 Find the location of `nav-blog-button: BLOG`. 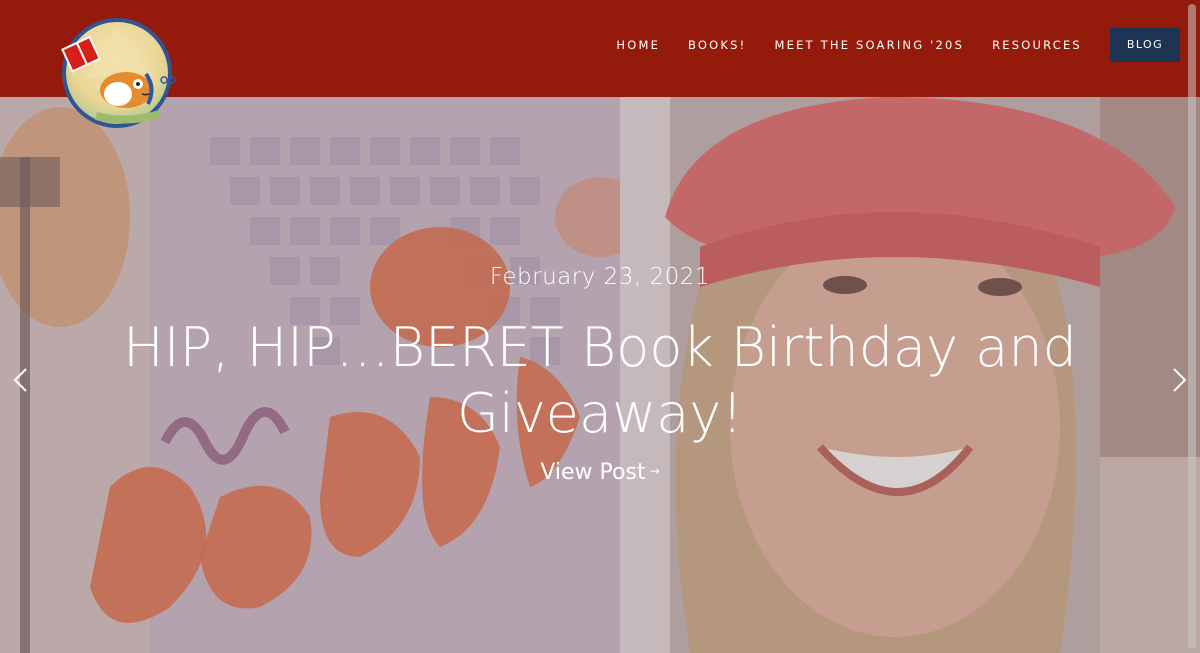

nav-blog-button: BLOG is located at coordinates (1144, 45).